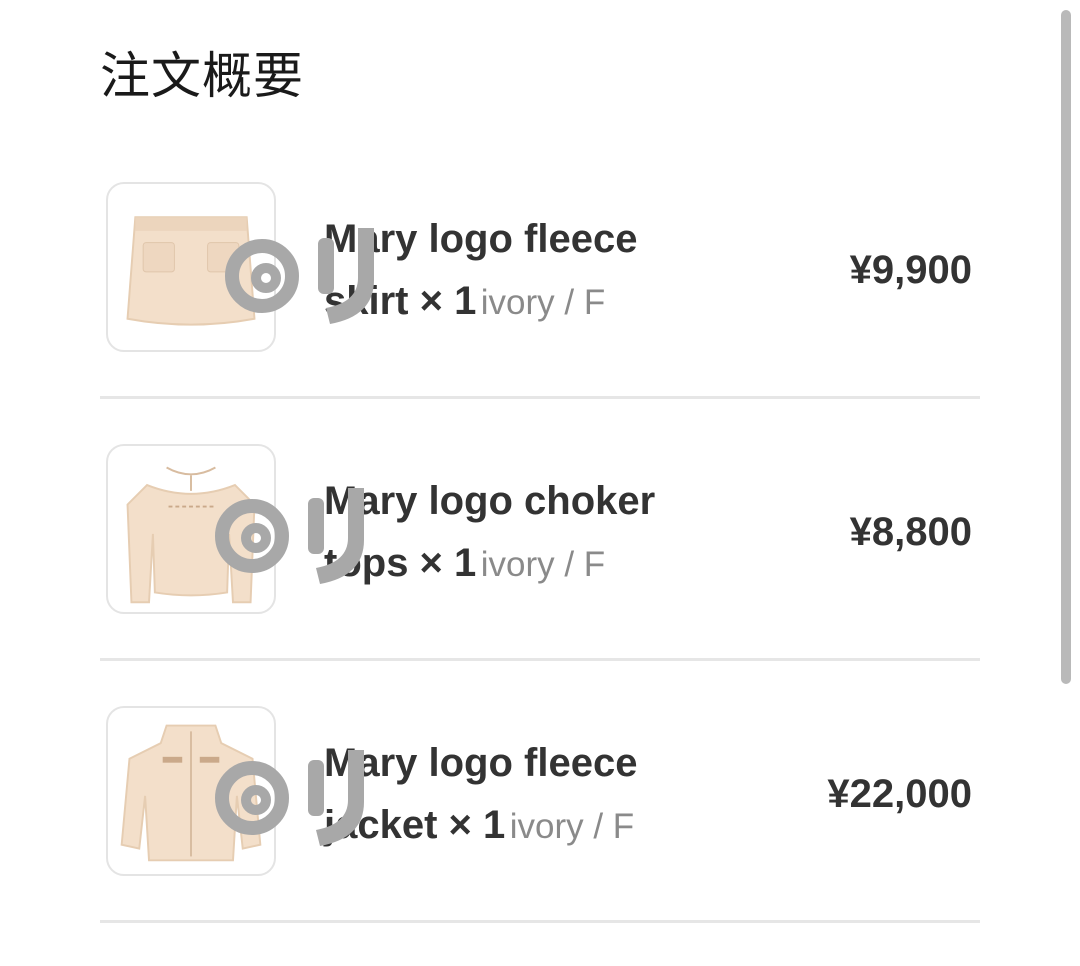 The width and height of the screenshot is (1080, 966). Describe the element at coordinates (400, 563) in the screenshot. I see `product-quantity: tops × 1` at that location.